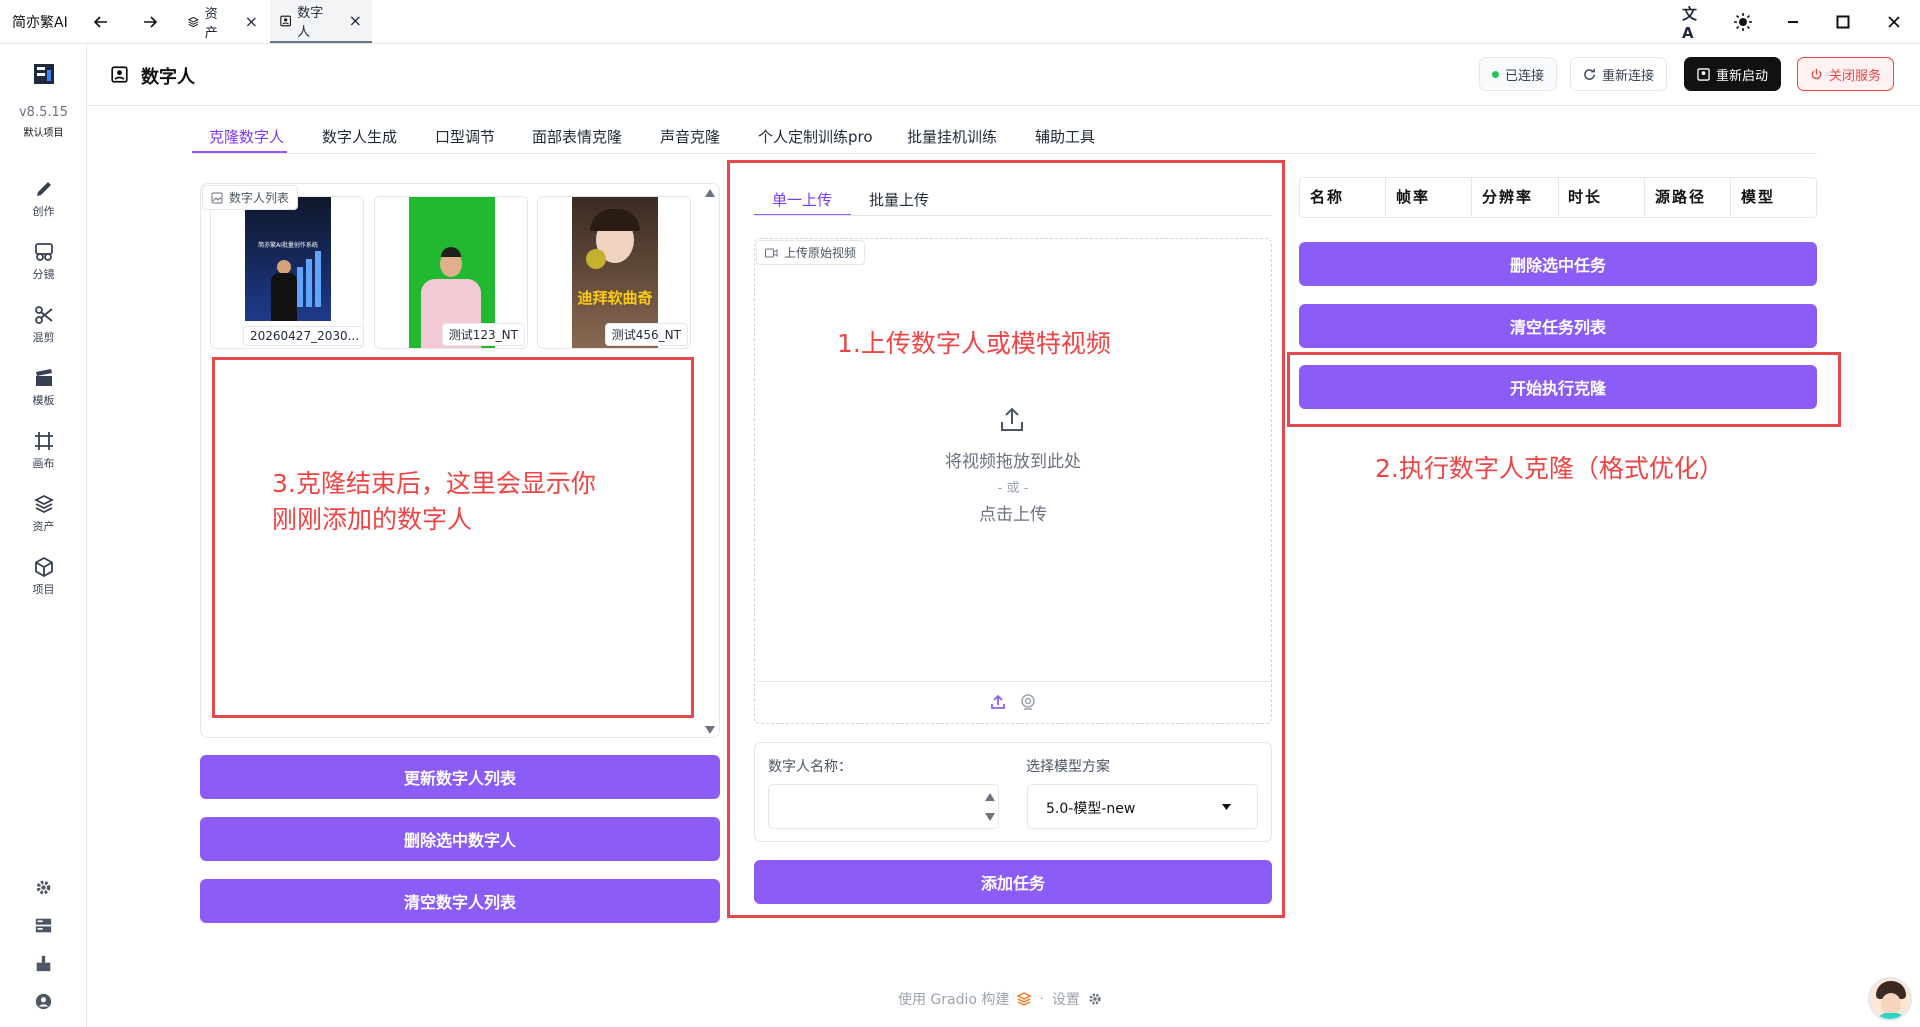 The width and height of the screenshot is (1920, 1027). Describe the element at coordinates (1628, 76) in the screenshot. I see `reconnect-label: 重新连接` at that location.